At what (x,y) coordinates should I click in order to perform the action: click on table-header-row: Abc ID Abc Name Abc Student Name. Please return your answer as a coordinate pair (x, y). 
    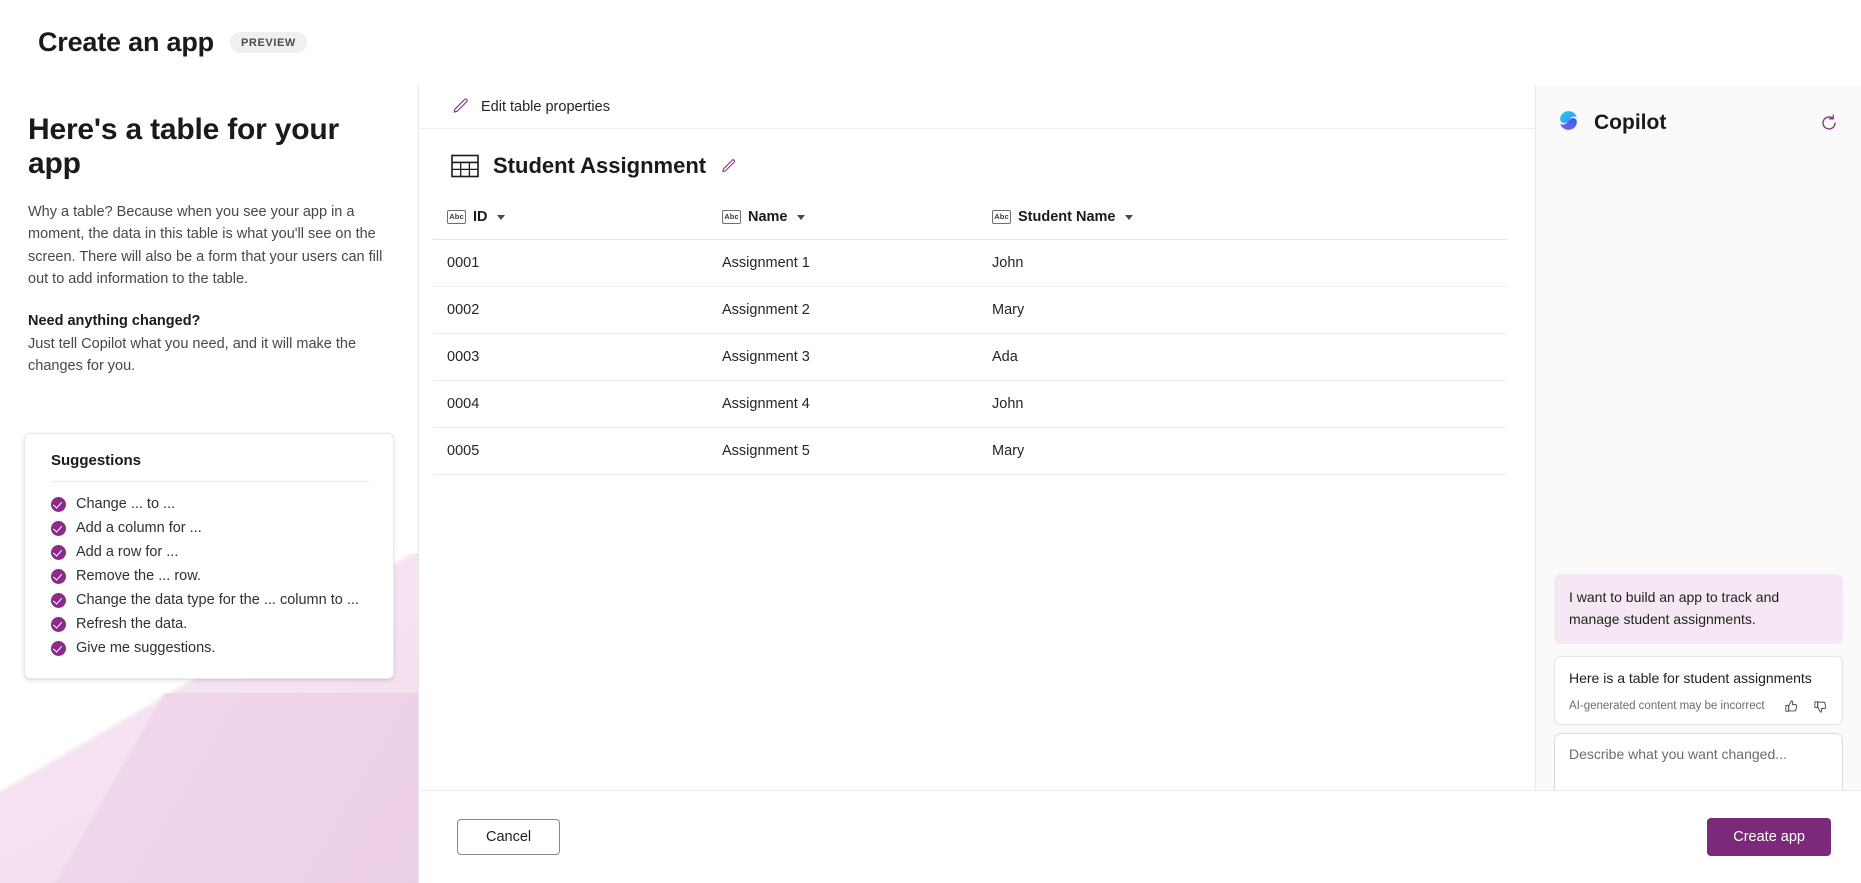
    Looking at the image, I should click on (970, 220).